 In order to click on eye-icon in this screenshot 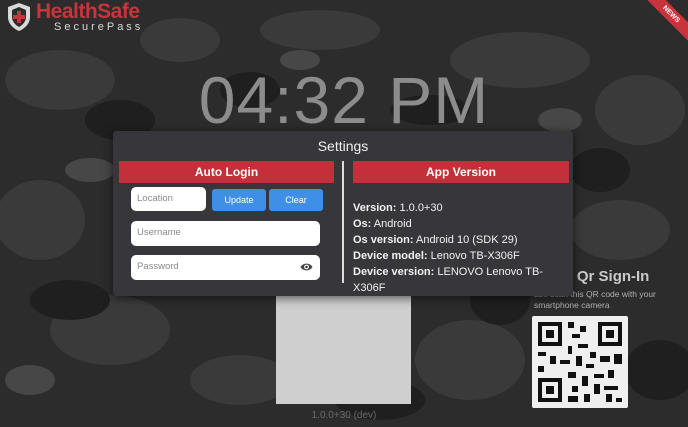, I will do `click(306, 267)`.